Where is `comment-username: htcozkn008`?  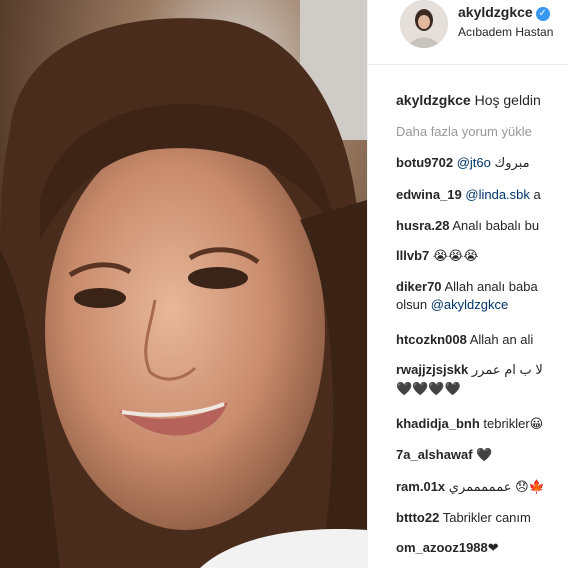
comment-username: htcozkn008 is located at coordinates (431, 339).